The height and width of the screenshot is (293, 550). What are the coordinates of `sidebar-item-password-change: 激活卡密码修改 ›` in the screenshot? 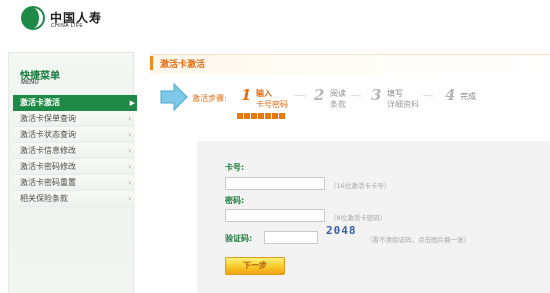 It's located at (74, 167).